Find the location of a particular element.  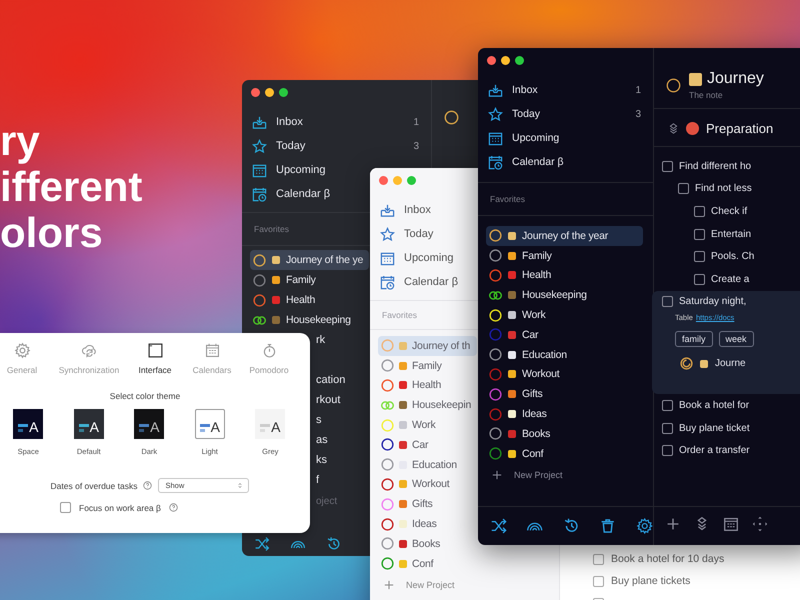

project-item: Journey of the year is located at coordinates (564, 236).